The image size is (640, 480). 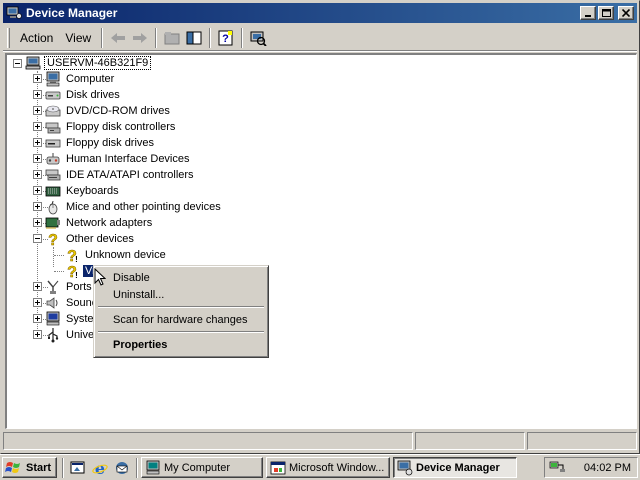 What do you see at coordinates (98, 63) in the screenshot?
I see `root-label: USERVM-46B321F9` at bounding box center [98, 63].